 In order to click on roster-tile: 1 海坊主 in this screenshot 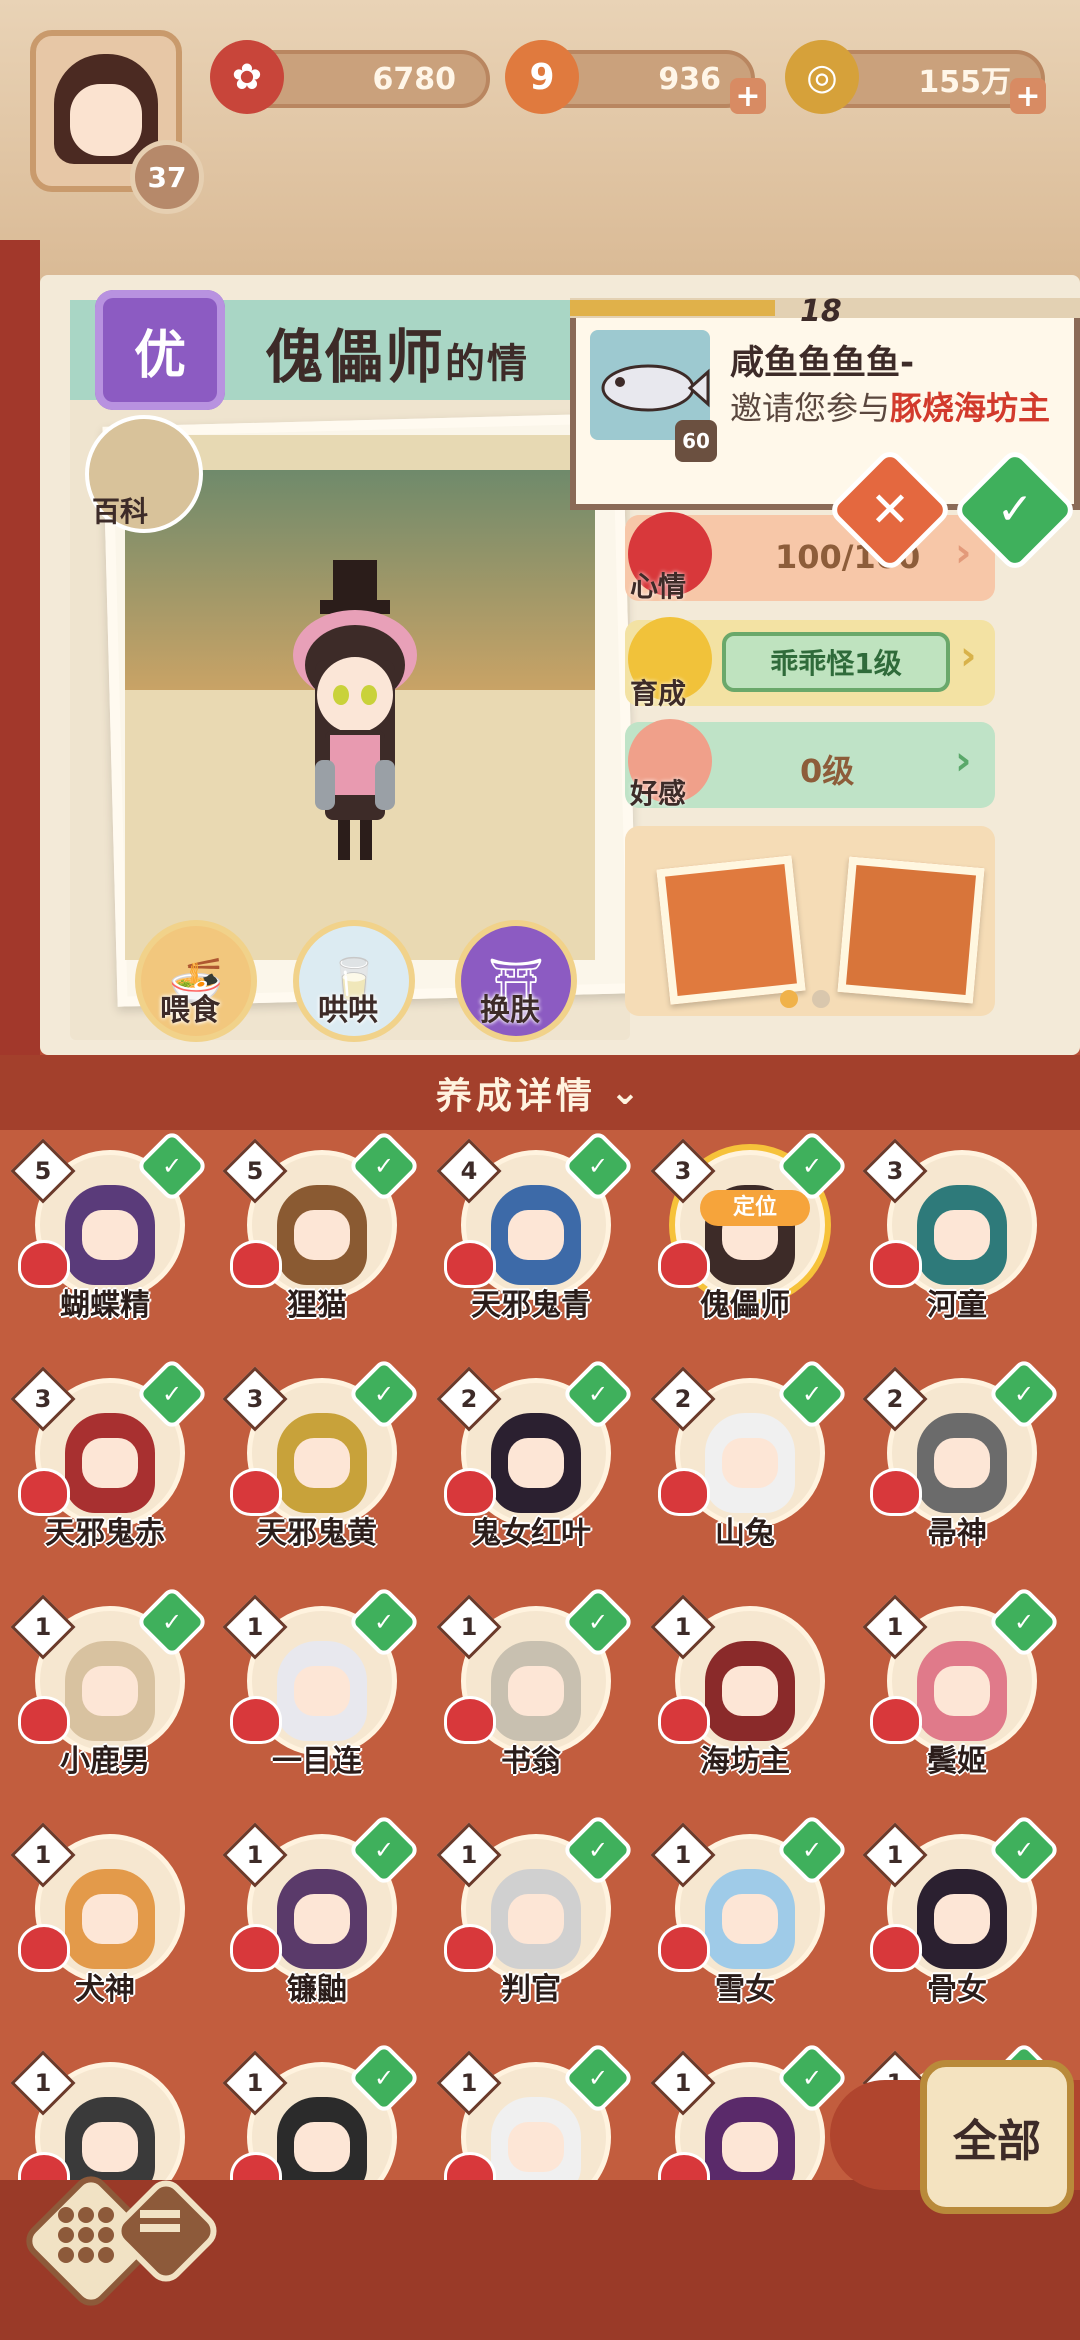, I will do `click(740, 1690)`.